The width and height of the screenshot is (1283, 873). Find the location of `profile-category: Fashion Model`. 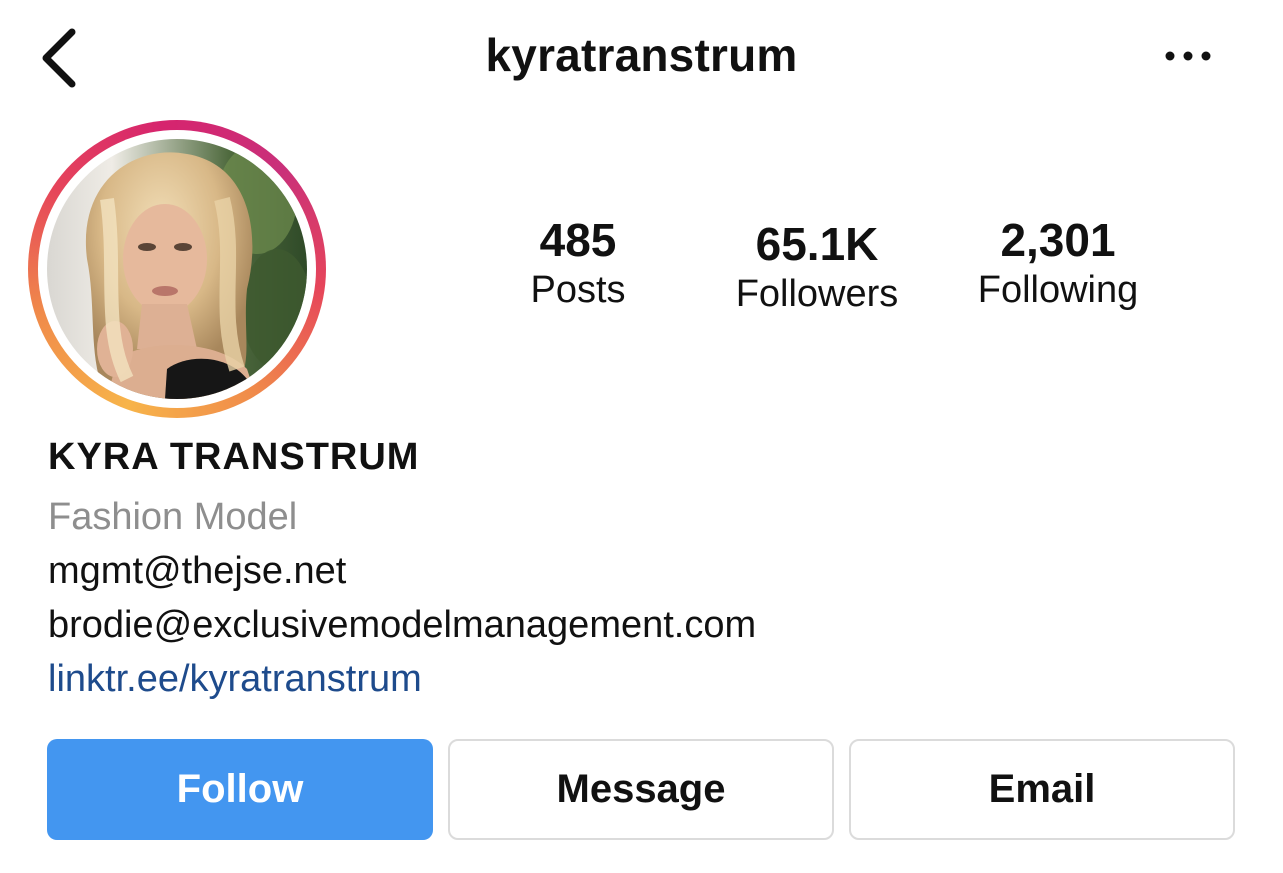

profile-category: Fashion Model is located at coordinates (173, 517).